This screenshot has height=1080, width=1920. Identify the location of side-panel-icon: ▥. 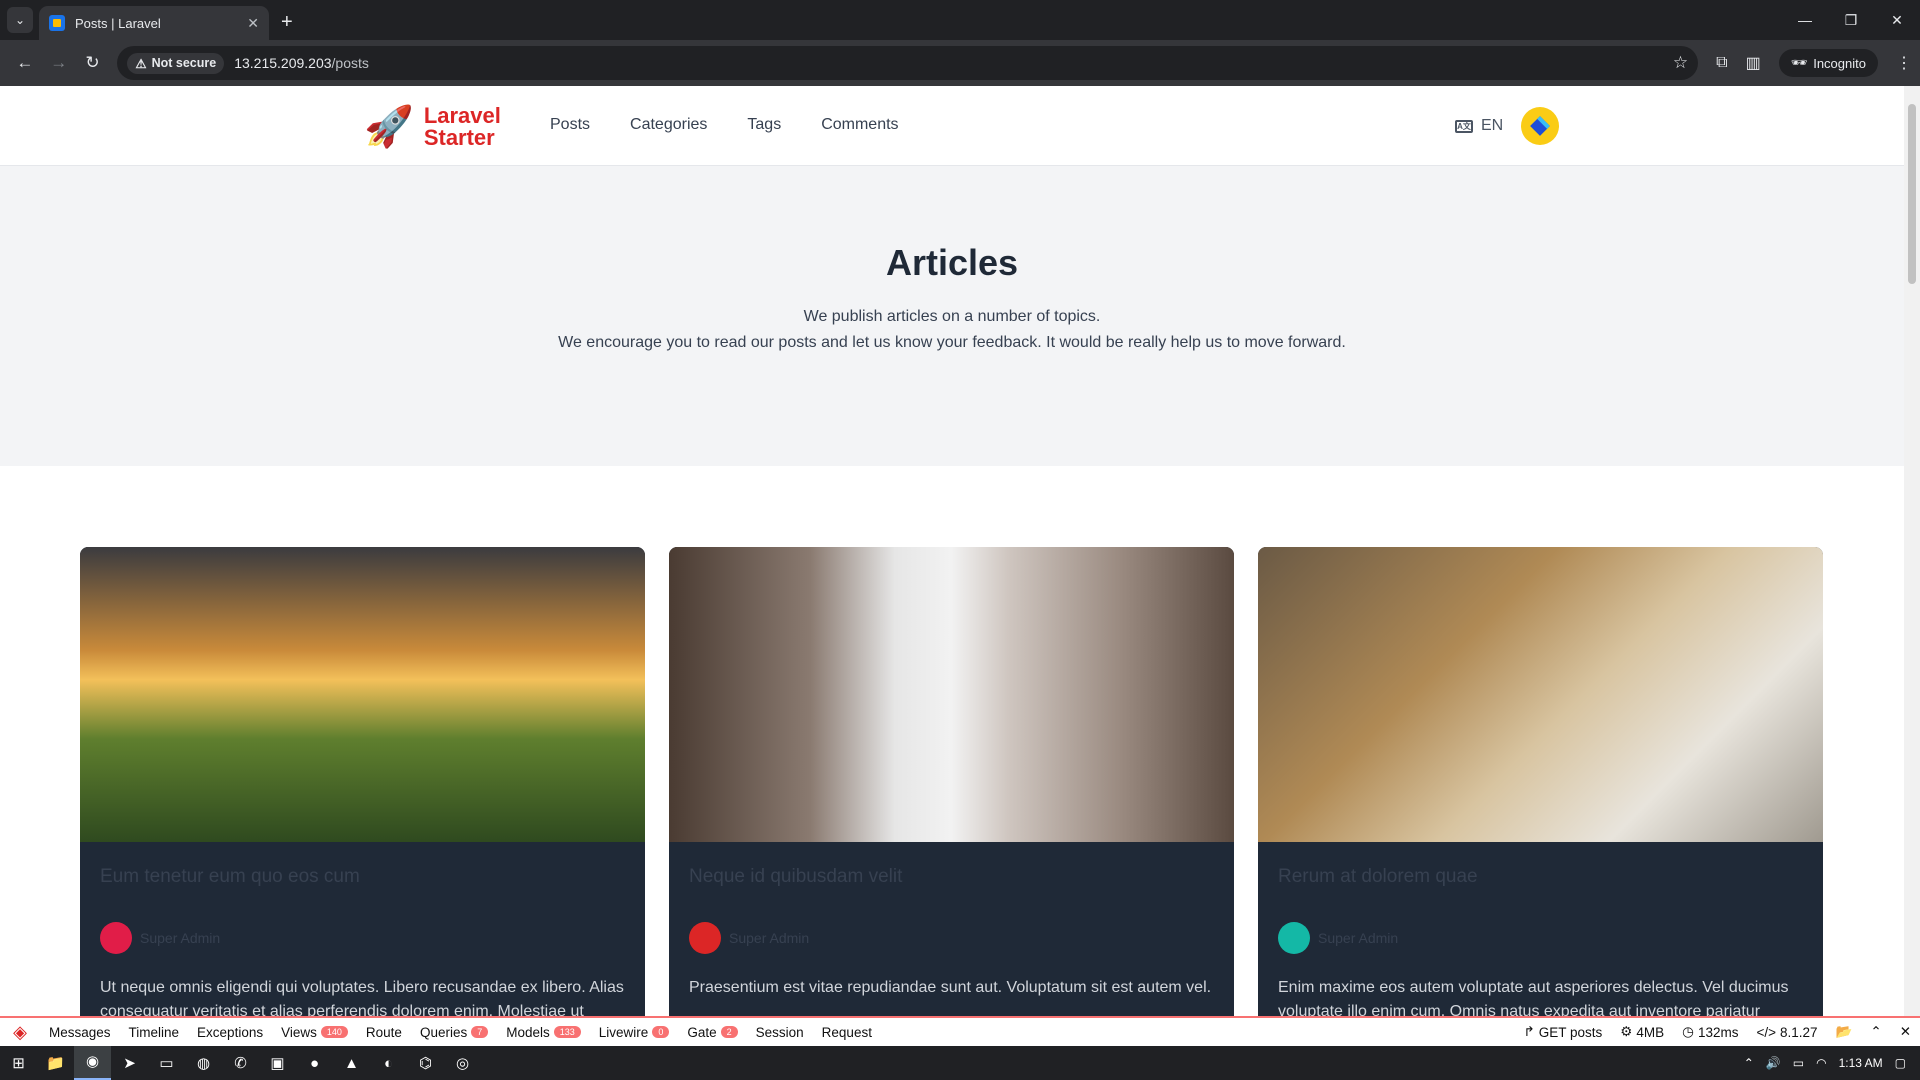
(1753, 63).